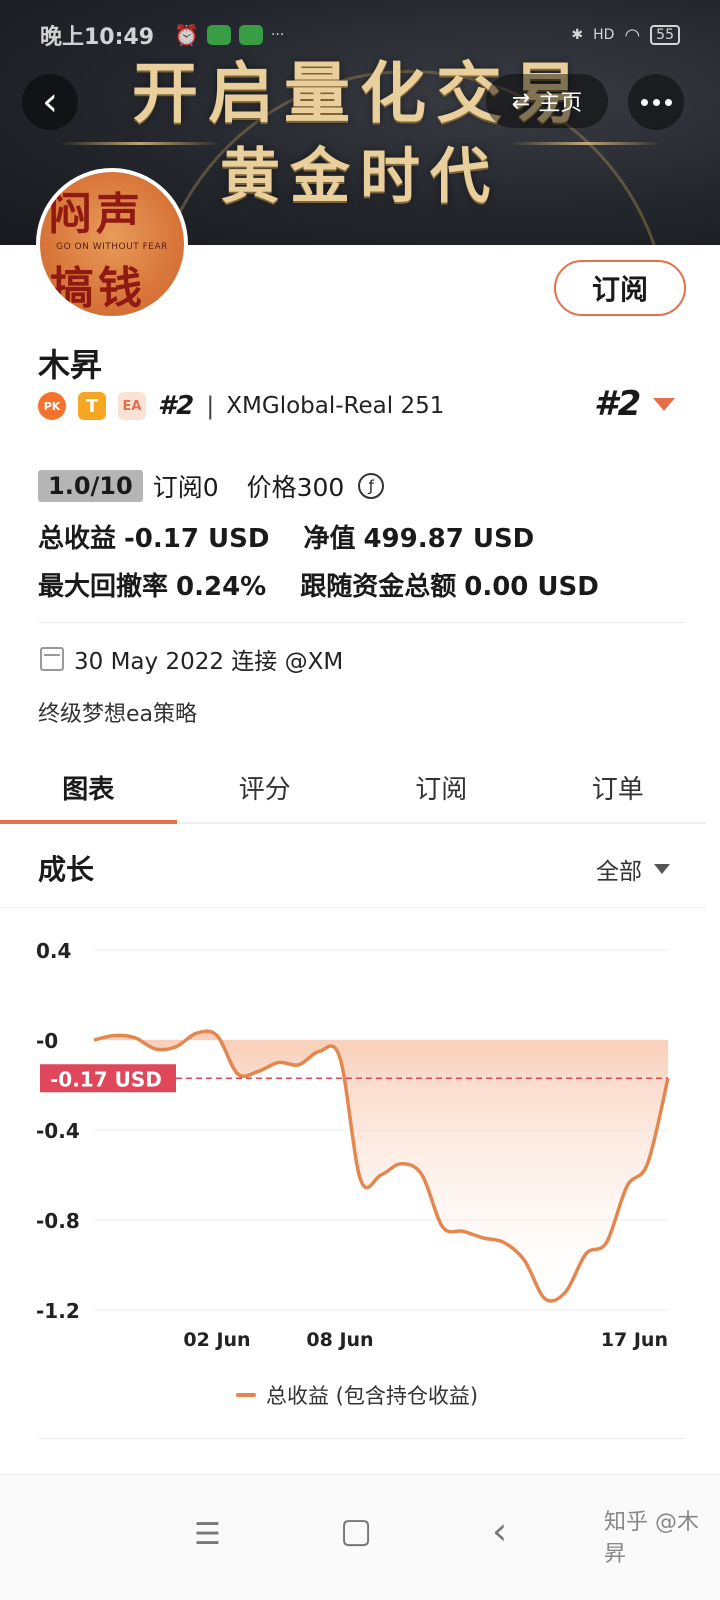 Image resolution: width=720 pixels, height=1600 pixels. What do you see at coordinates (560, 103) in the screenshot?
I see `home-button-label: 主页` at bounding box center [560, 103].